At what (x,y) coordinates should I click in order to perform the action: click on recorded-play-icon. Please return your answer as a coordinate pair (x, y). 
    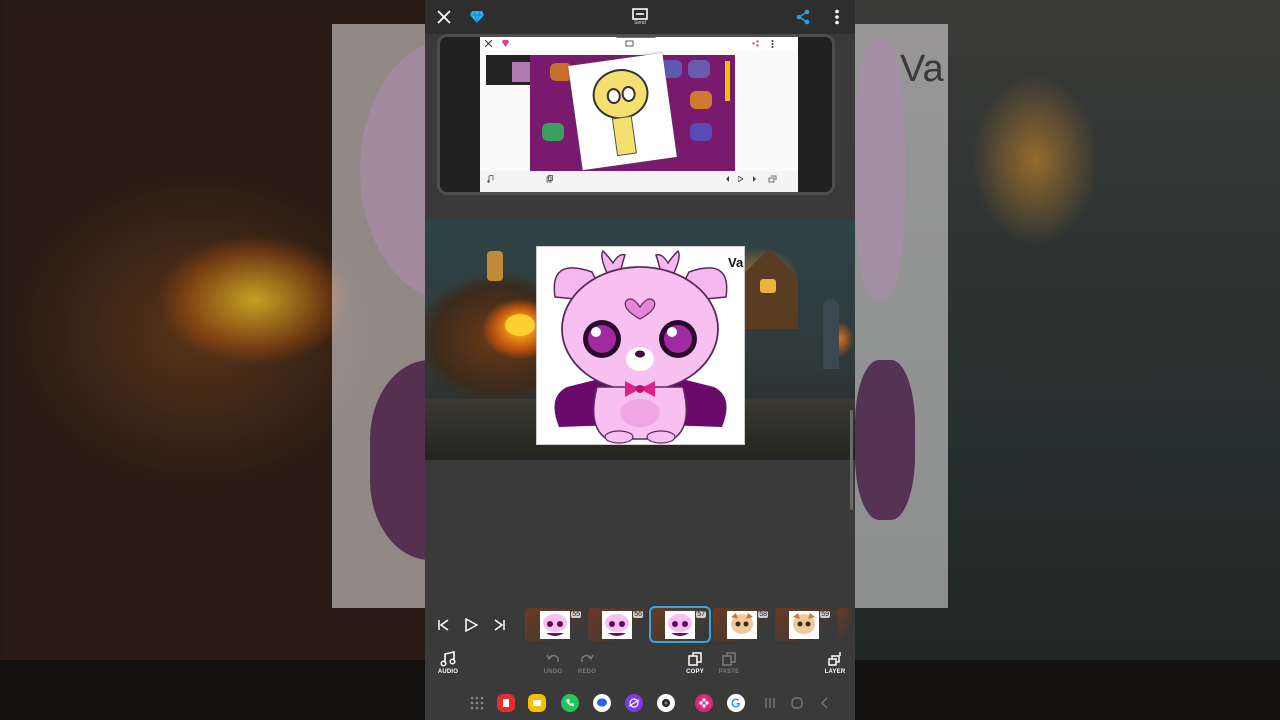
    Looking at the image, I should click on (740, 179).